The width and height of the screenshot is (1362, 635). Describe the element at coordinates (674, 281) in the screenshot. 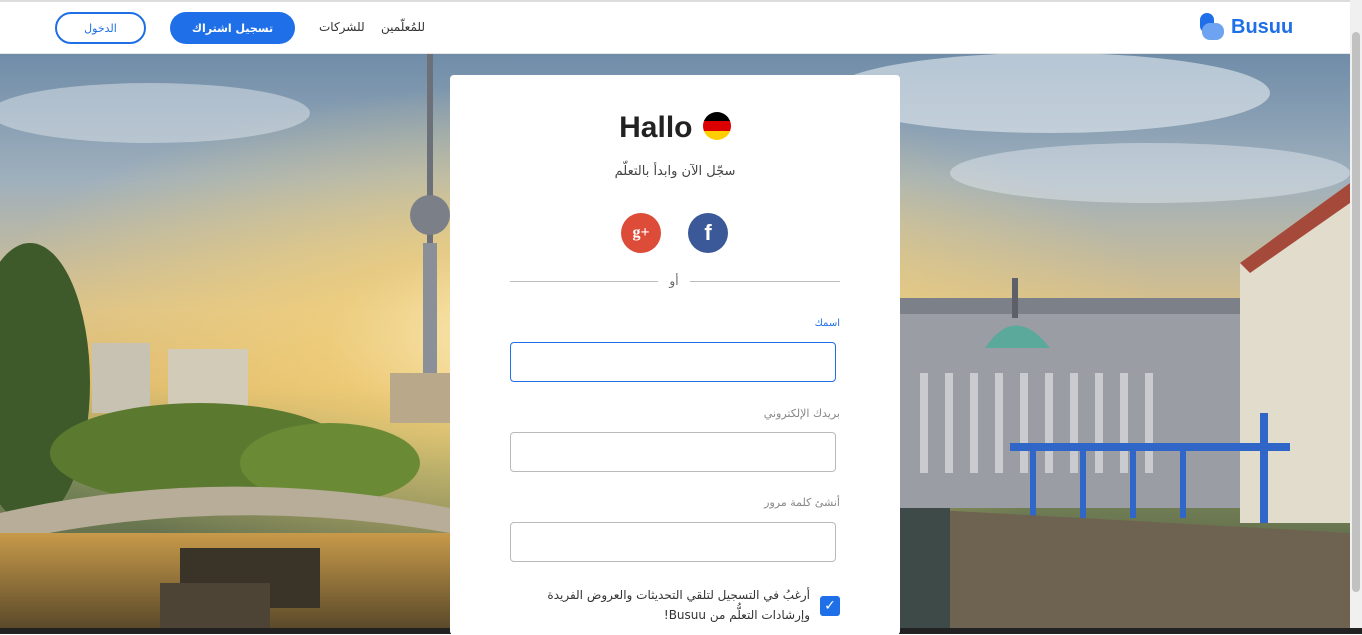

I see `or-separator: أو` at that location.